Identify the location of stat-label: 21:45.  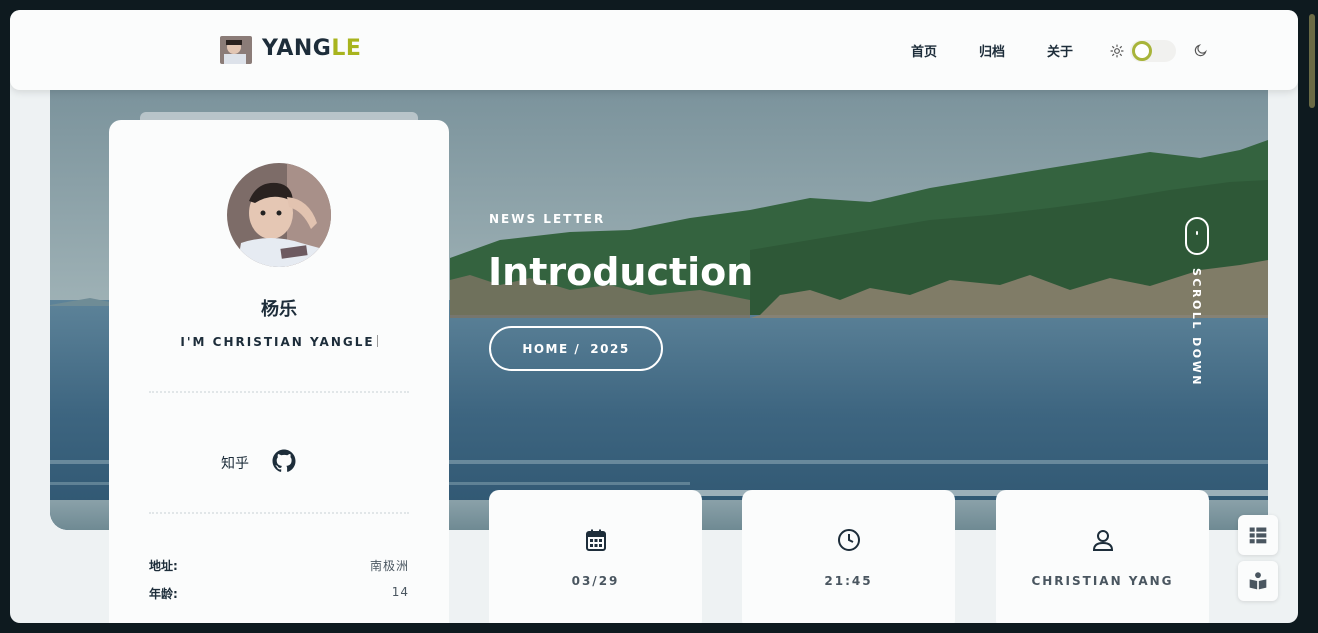
(848, 581).